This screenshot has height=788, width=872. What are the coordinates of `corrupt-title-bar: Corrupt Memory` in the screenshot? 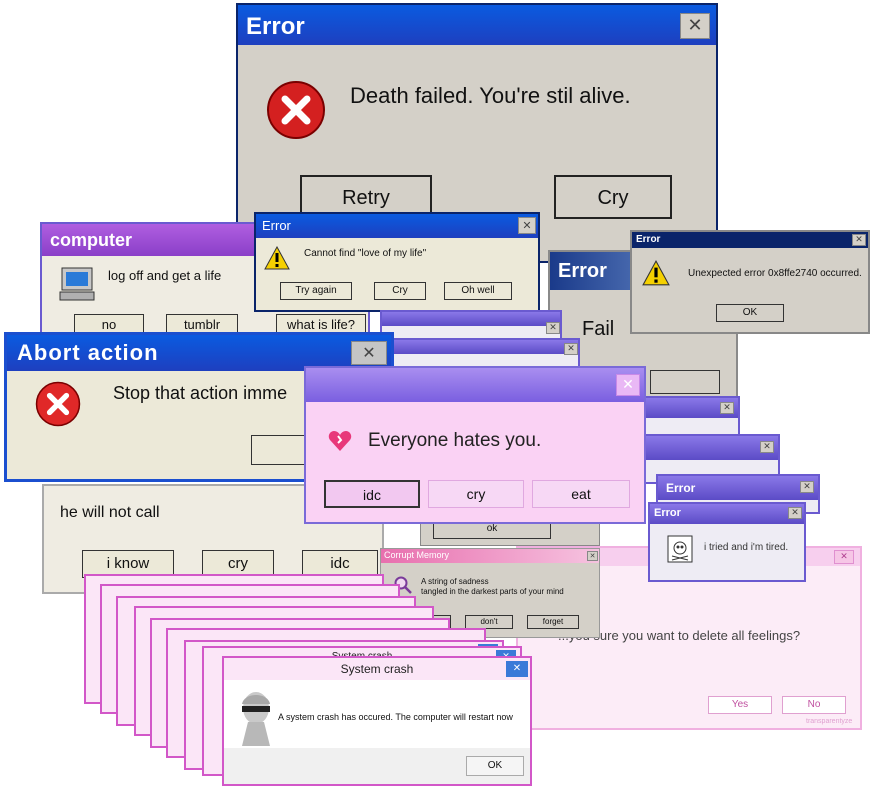 It's located at (490, 556).